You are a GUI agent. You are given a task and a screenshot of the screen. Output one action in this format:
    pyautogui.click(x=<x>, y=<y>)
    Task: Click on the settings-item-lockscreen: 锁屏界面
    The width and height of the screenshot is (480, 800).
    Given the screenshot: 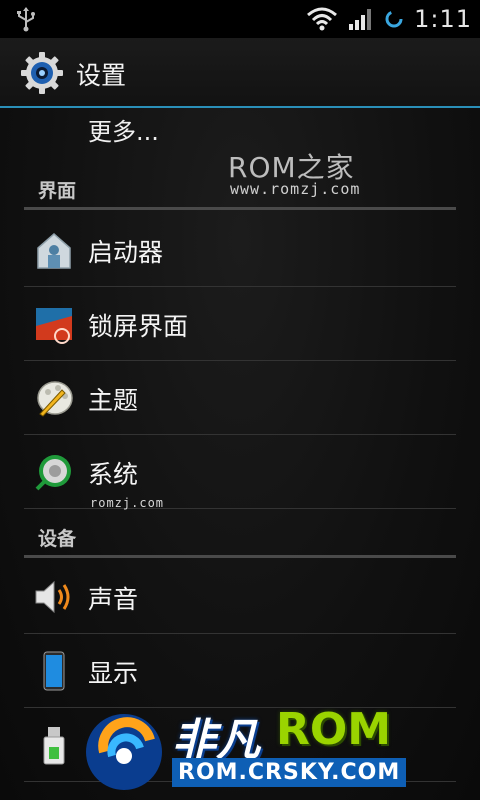 What is the action you would take?
    pyautogui.click(x=240, y=324)
    